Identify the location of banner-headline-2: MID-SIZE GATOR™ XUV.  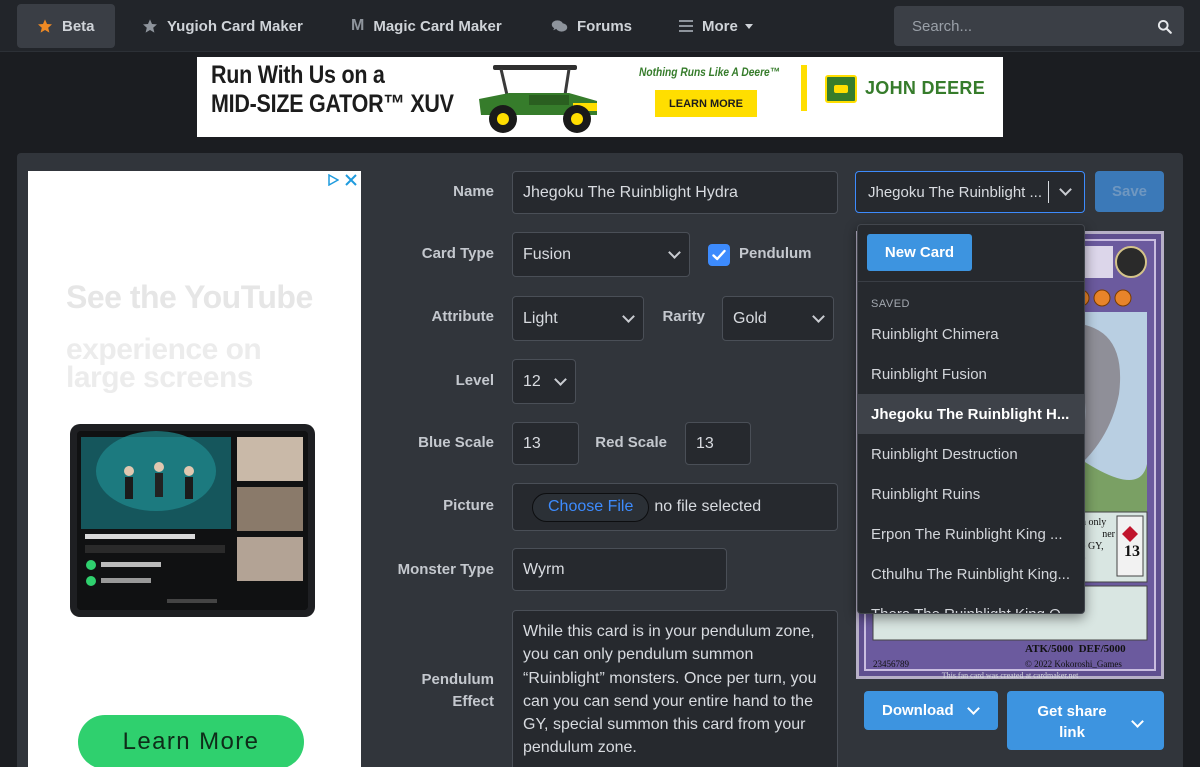
(332, 104).